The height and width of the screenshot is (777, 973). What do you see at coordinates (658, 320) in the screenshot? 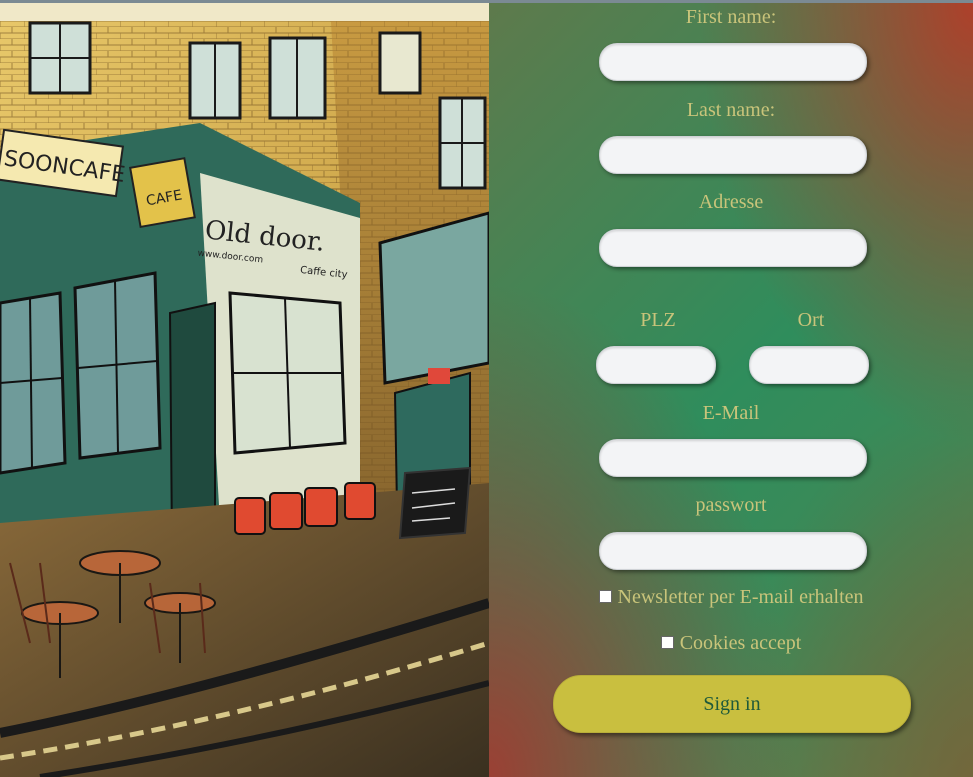
I see `plz-label: PLZ` at bounding box center [658, 320].